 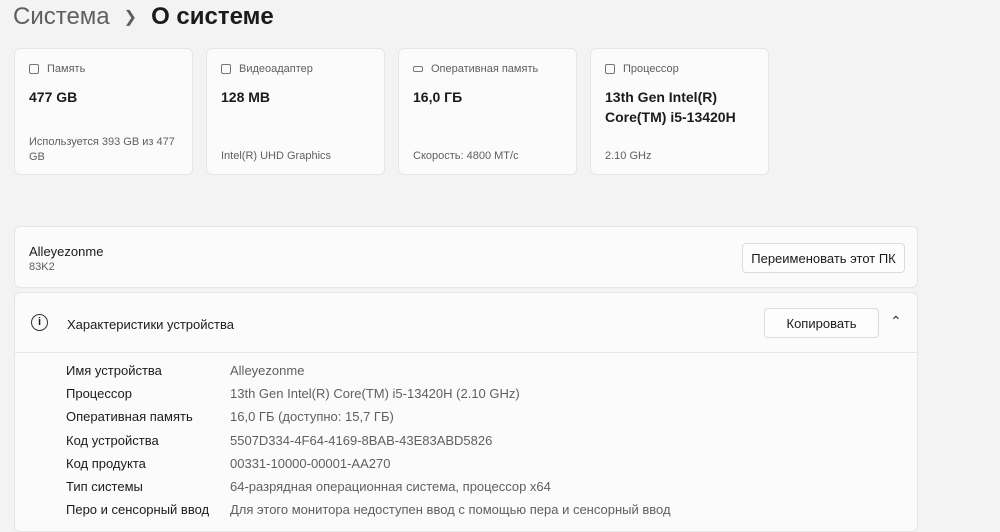 What do you see at coordinates (102, 149) in the screenshot?
I see `card-sub: Используется 393 GB из 477 GB` at bounding box center [102, 149].